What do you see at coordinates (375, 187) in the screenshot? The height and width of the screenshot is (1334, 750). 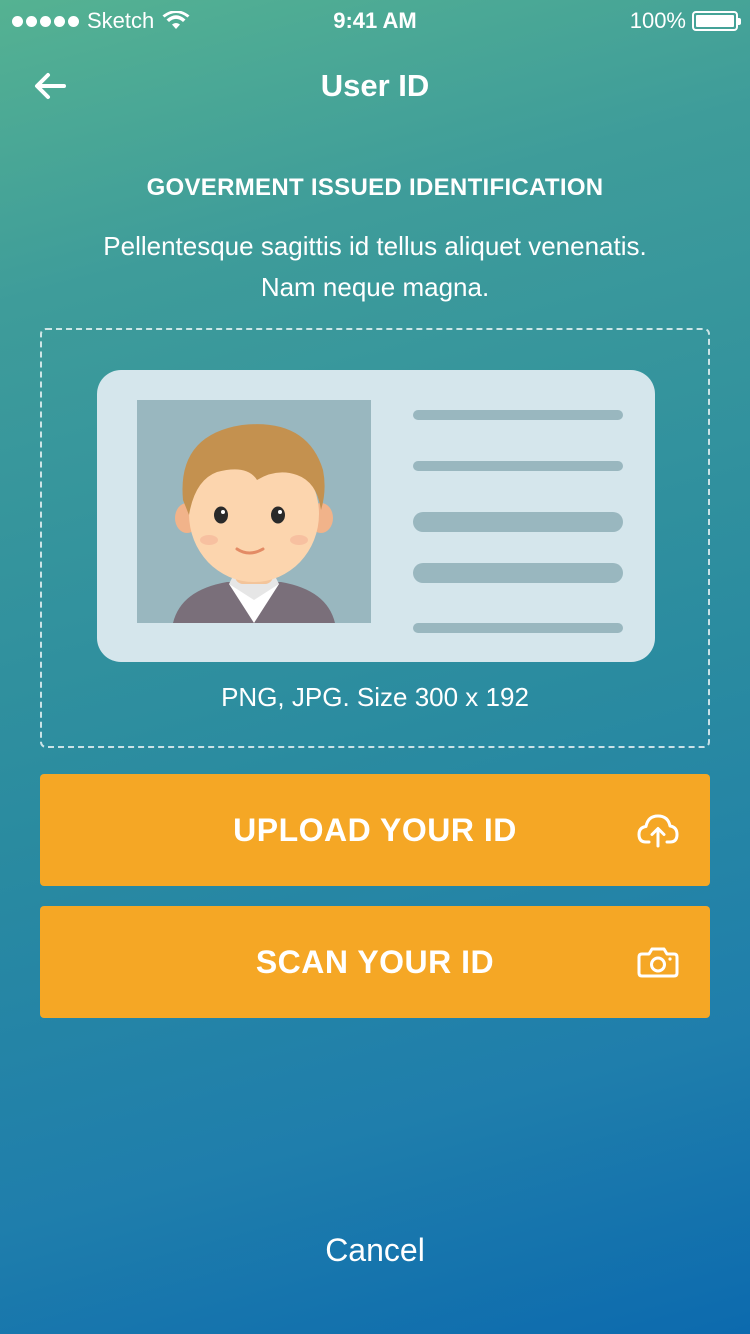 I see `section-title: GOVERMENT ISSUED IDENTIFICATION` at bounding box center [375, 187].